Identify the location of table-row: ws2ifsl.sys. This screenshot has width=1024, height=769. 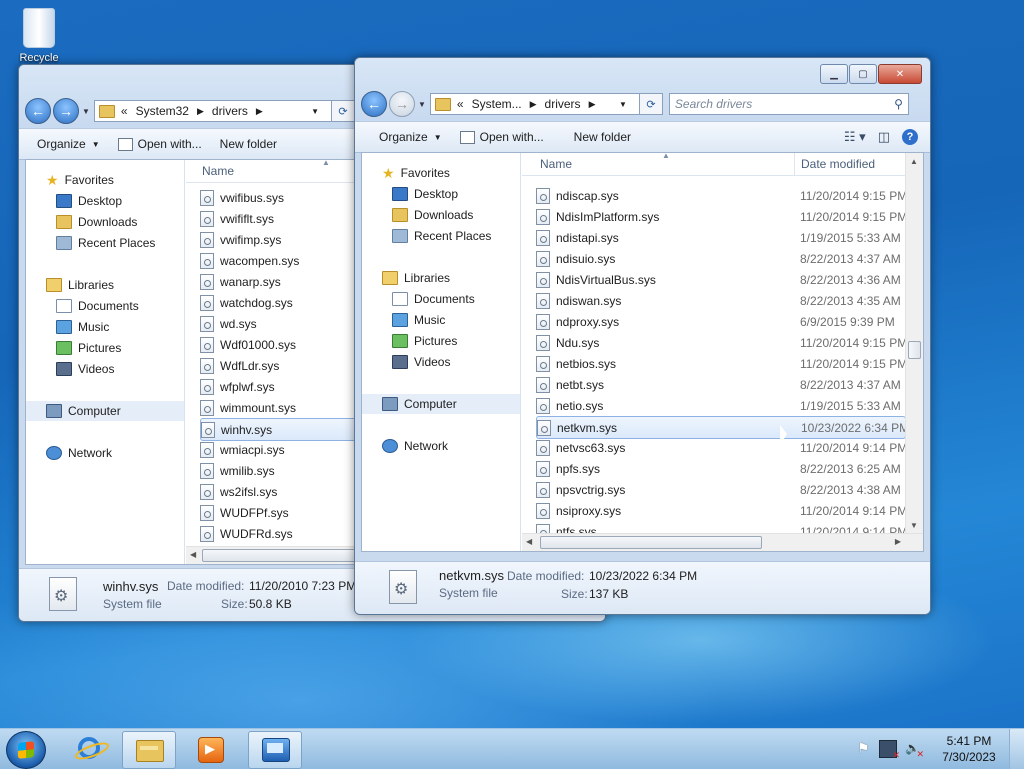
(285, 491).